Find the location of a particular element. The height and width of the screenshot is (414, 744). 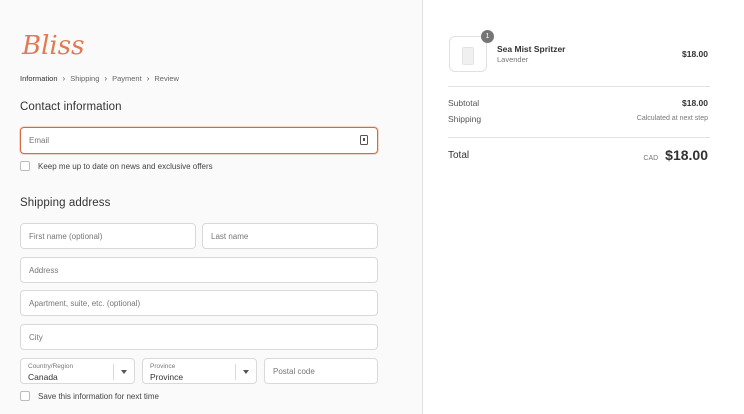

save-info-checkbox is located at coordinates (25, 396).